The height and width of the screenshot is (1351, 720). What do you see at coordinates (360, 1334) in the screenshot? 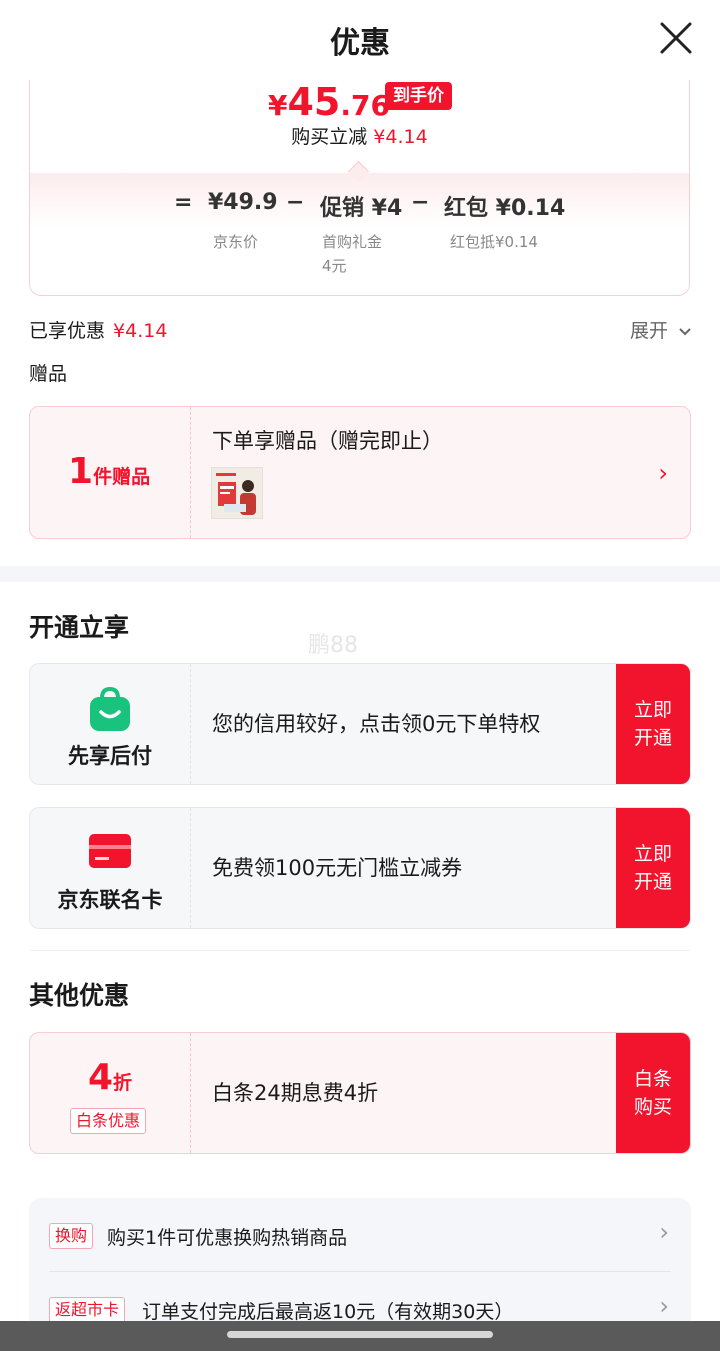
I see `home-indicator` at bounding box center [360, 1334].